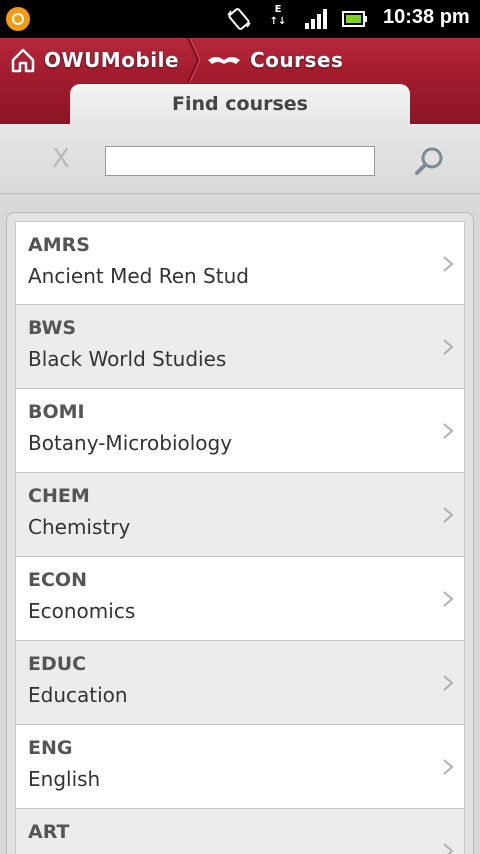 The image size is (480, 854). What do you see at coordinates (50, 748) in the screenshot?
I see `department-code: ENG` at bounding box center [50, 748].